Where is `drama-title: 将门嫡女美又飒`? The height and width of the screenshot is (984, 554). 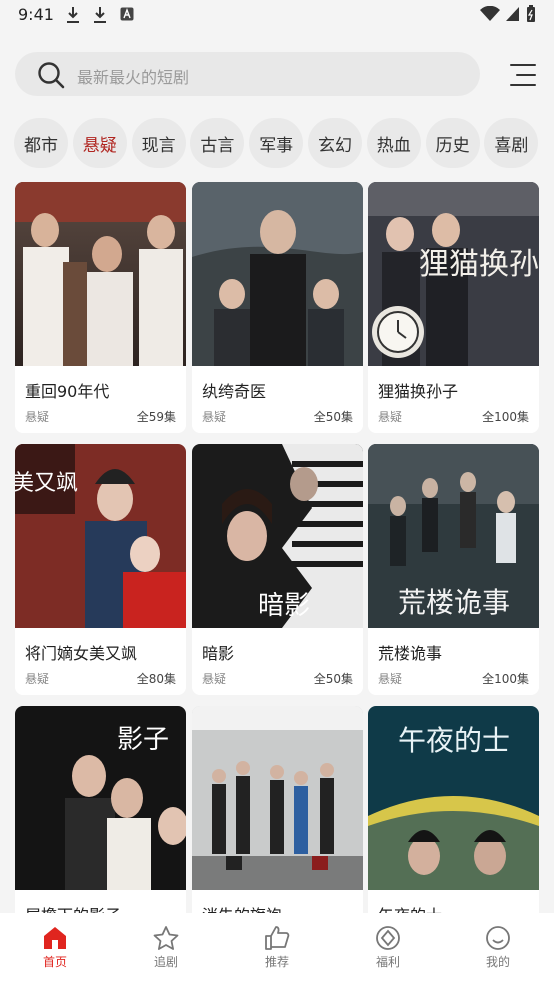
drama-title: 将门嫡女美又飒 is located at coordinates (81, 653).